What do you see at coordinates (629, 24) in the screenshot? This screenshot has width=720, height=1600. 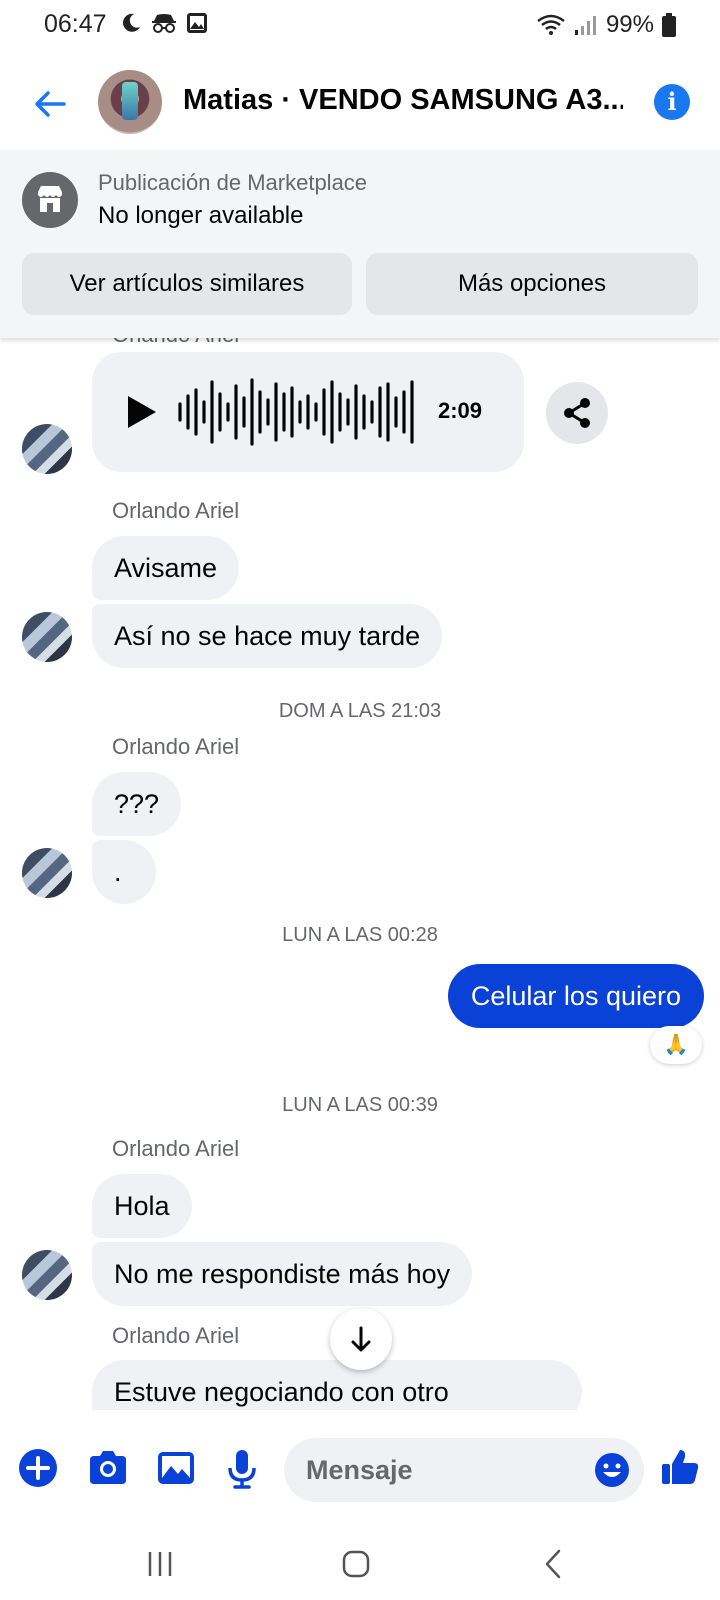 I see `battery-percent: 99%` at bounding box center [629, 24].